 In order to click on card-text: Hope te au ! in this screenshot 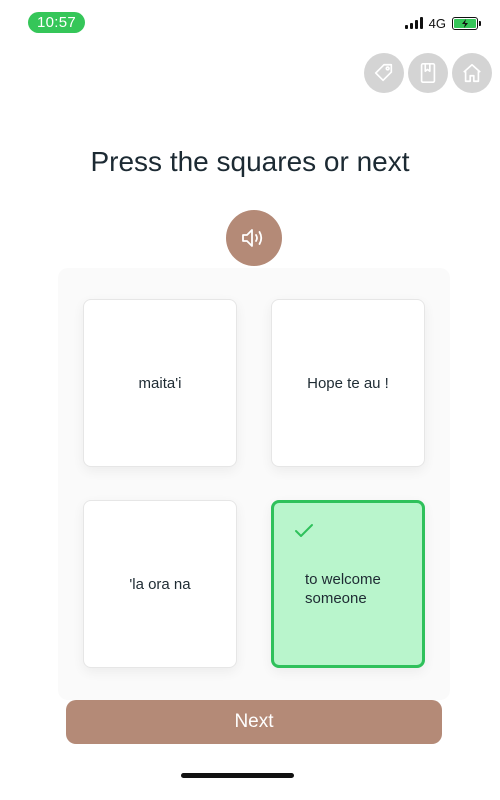, I will do `click(348, 383)`.